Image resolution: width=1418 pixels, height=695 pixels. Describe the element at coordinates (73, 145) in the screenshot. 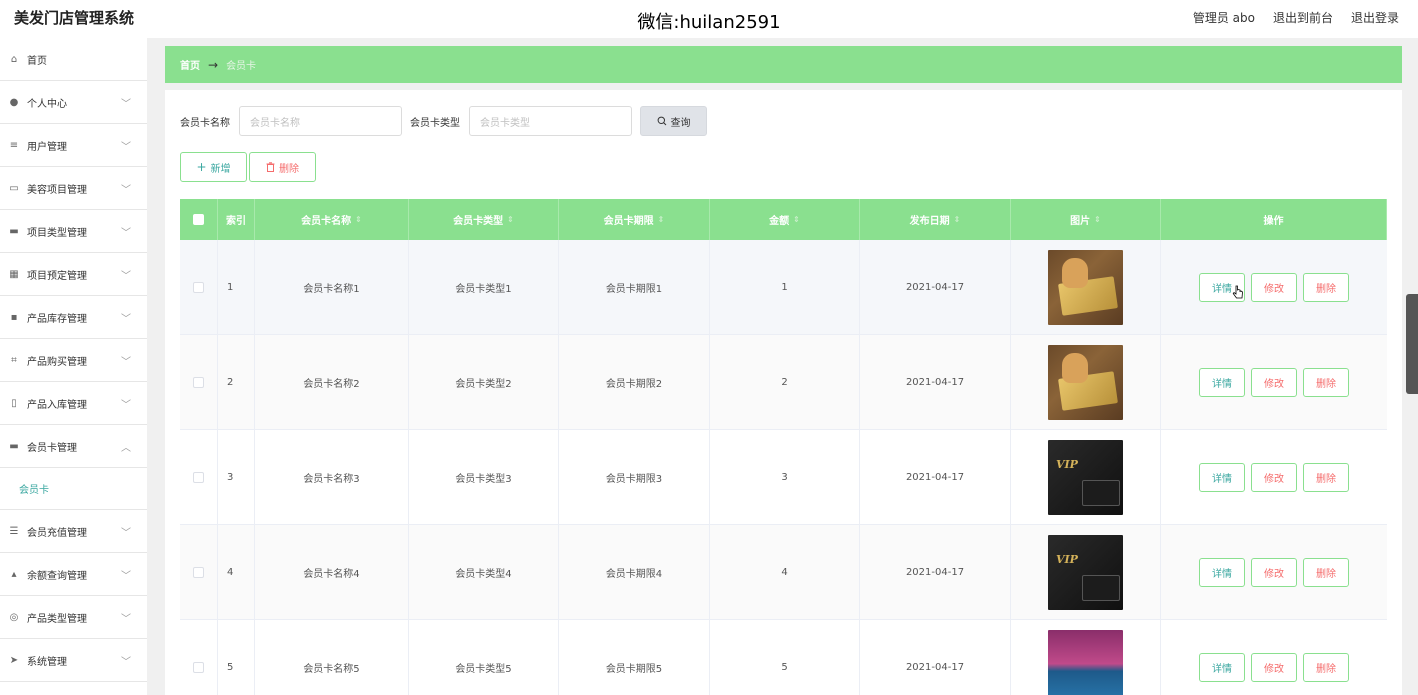

I see `sidebar-item: ≡ 用户管理 ﹀` at that location.